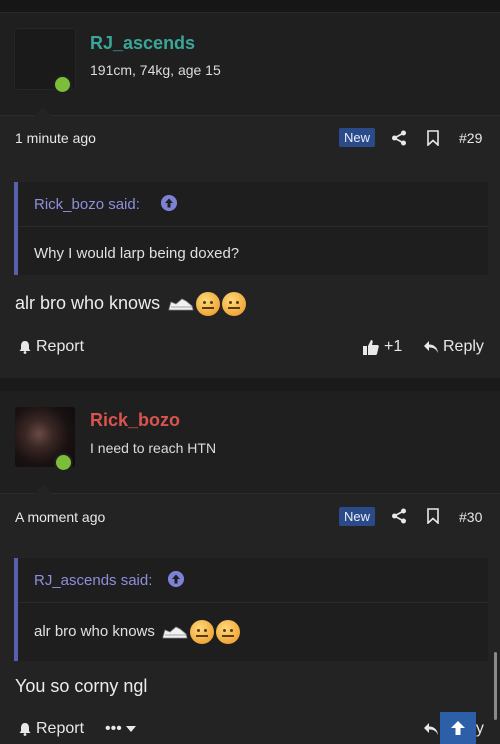 The height and width of the screenshot is (744, 500). Describe the element at coordinates (135, 420) in the screenshot. I see `username: Rick_bozo` at that location.